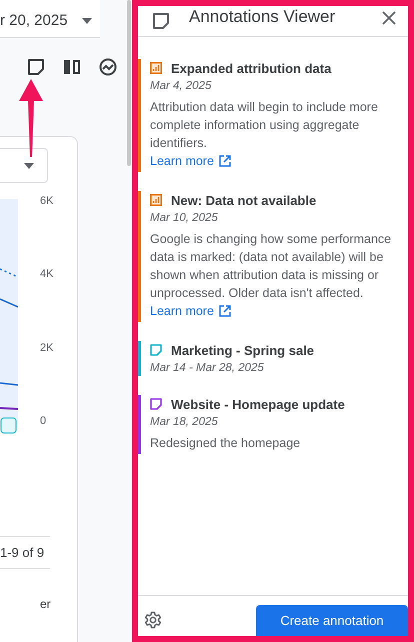 The width and height of the screenshot is (414, 642). I want to click on annotation-description: Redesigned the homepage, so click(226, 443).